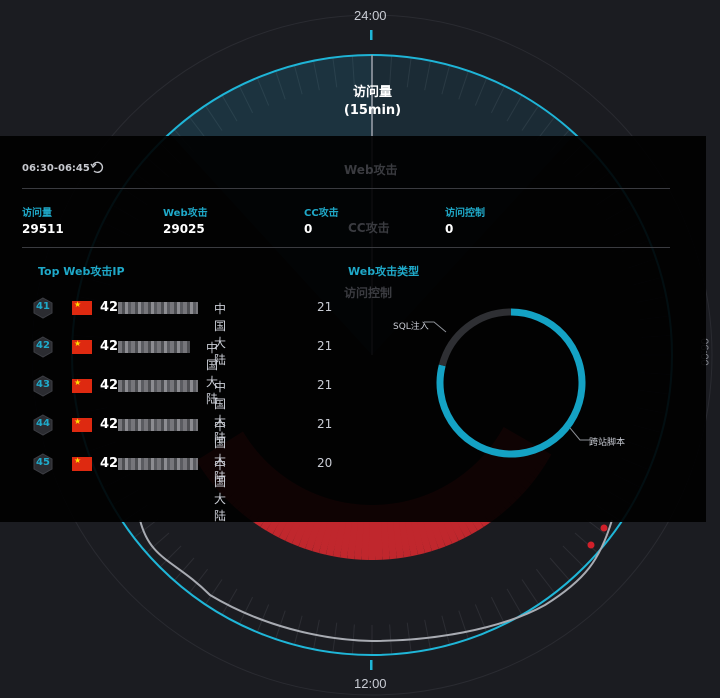  What do you see at coordinates (371, 170) in the screenshot?
I see `ghost-label: Web攻击` at bounding box center [371, 170].